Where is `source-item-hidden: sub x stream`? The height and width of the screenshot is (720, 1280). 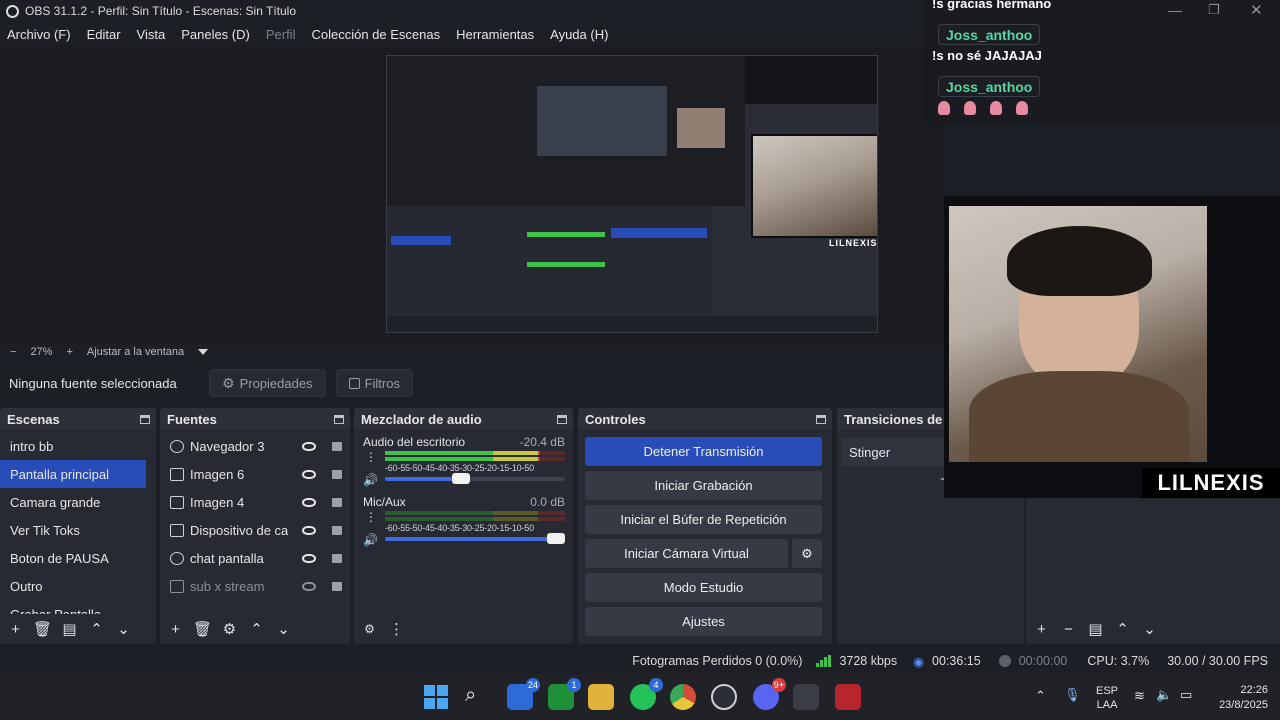 source-item-hidden: sub x stream is located at coordinates (255, 586).